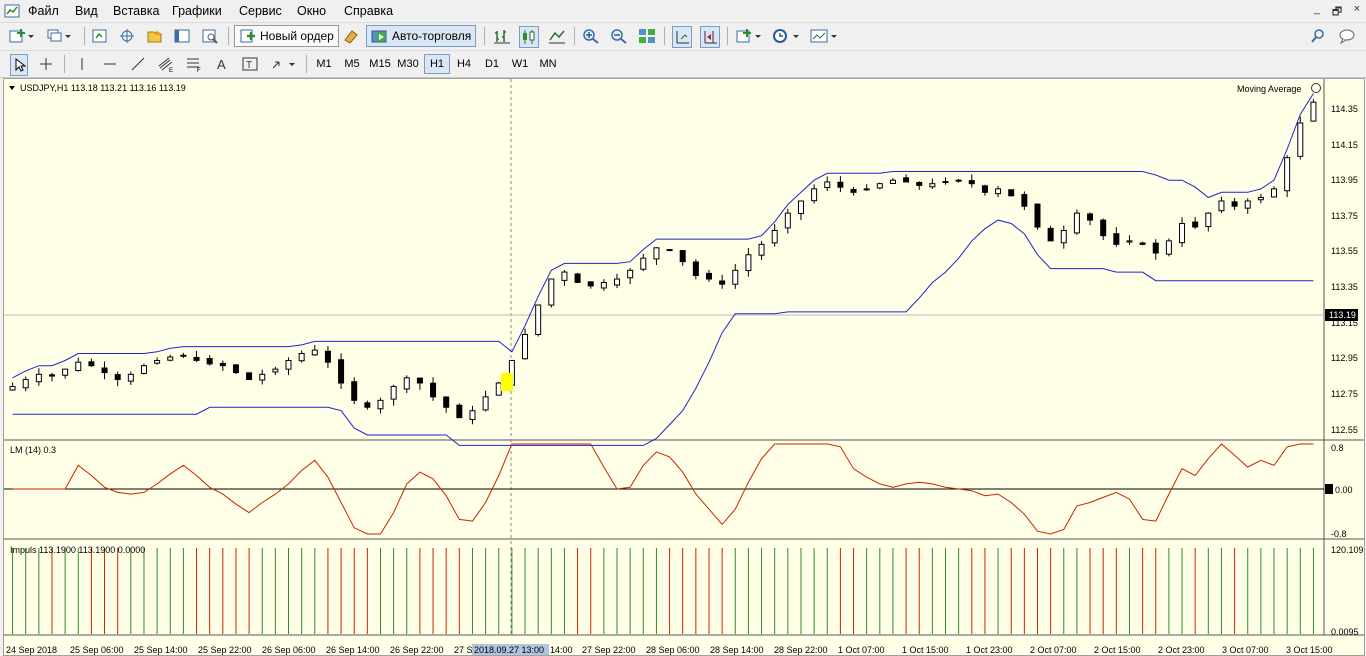  What do you see at coordinates (127, 36) in the screenshot?
I see `data-window-button` at bounding box center [127, 36].